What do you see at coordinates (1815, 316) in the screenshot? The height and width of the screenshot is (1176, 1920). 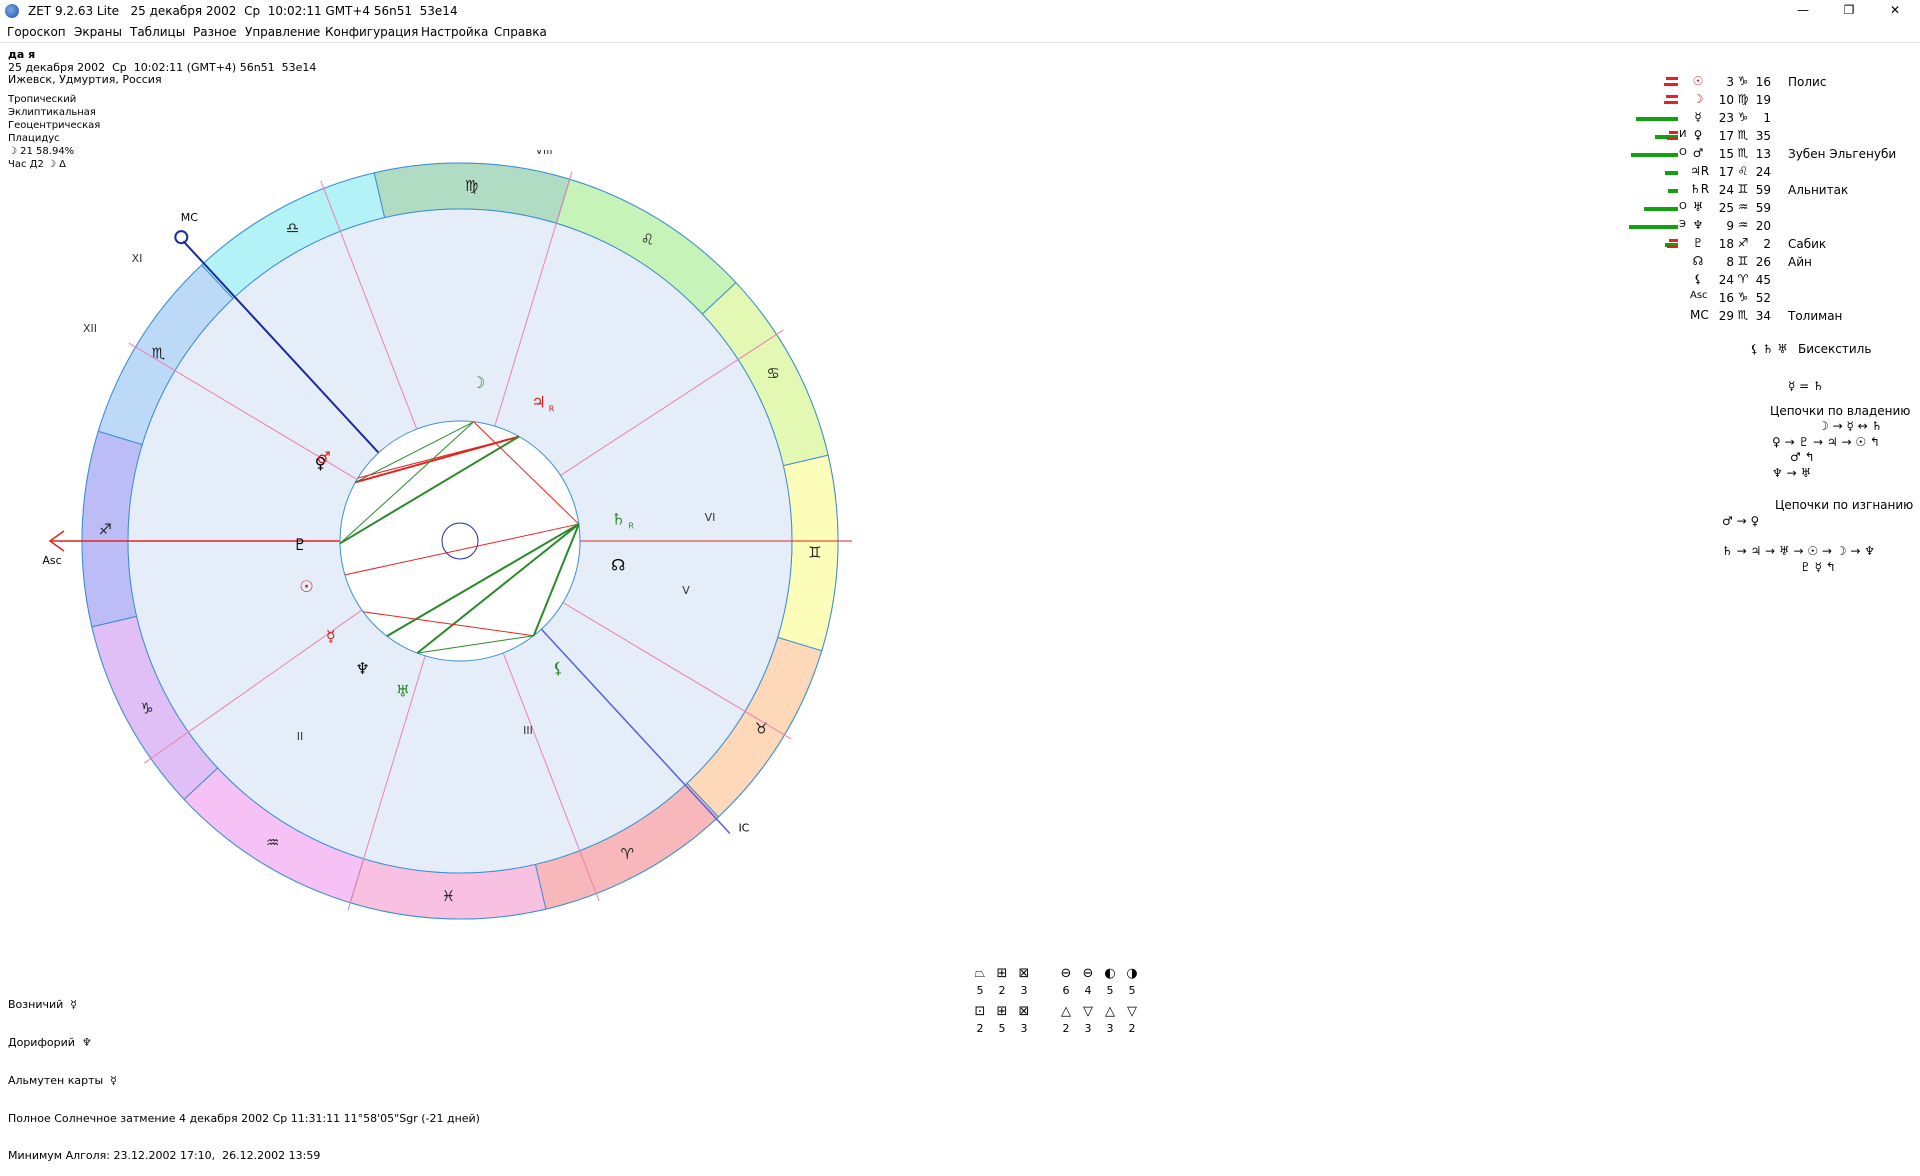 I see `fixed-star-name: Толиман` at bounding box center [1815, 316].